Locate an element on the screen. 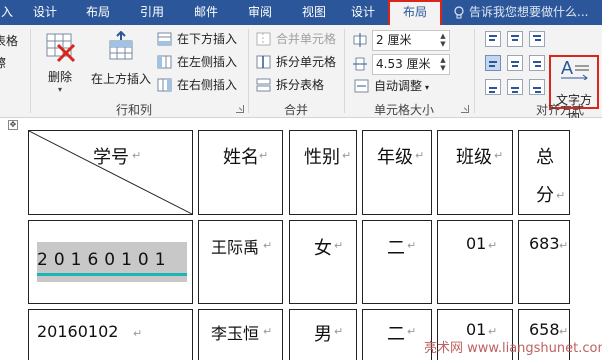  autofit-button: 自动调整 ▾ is located at coordinates (391, 86).